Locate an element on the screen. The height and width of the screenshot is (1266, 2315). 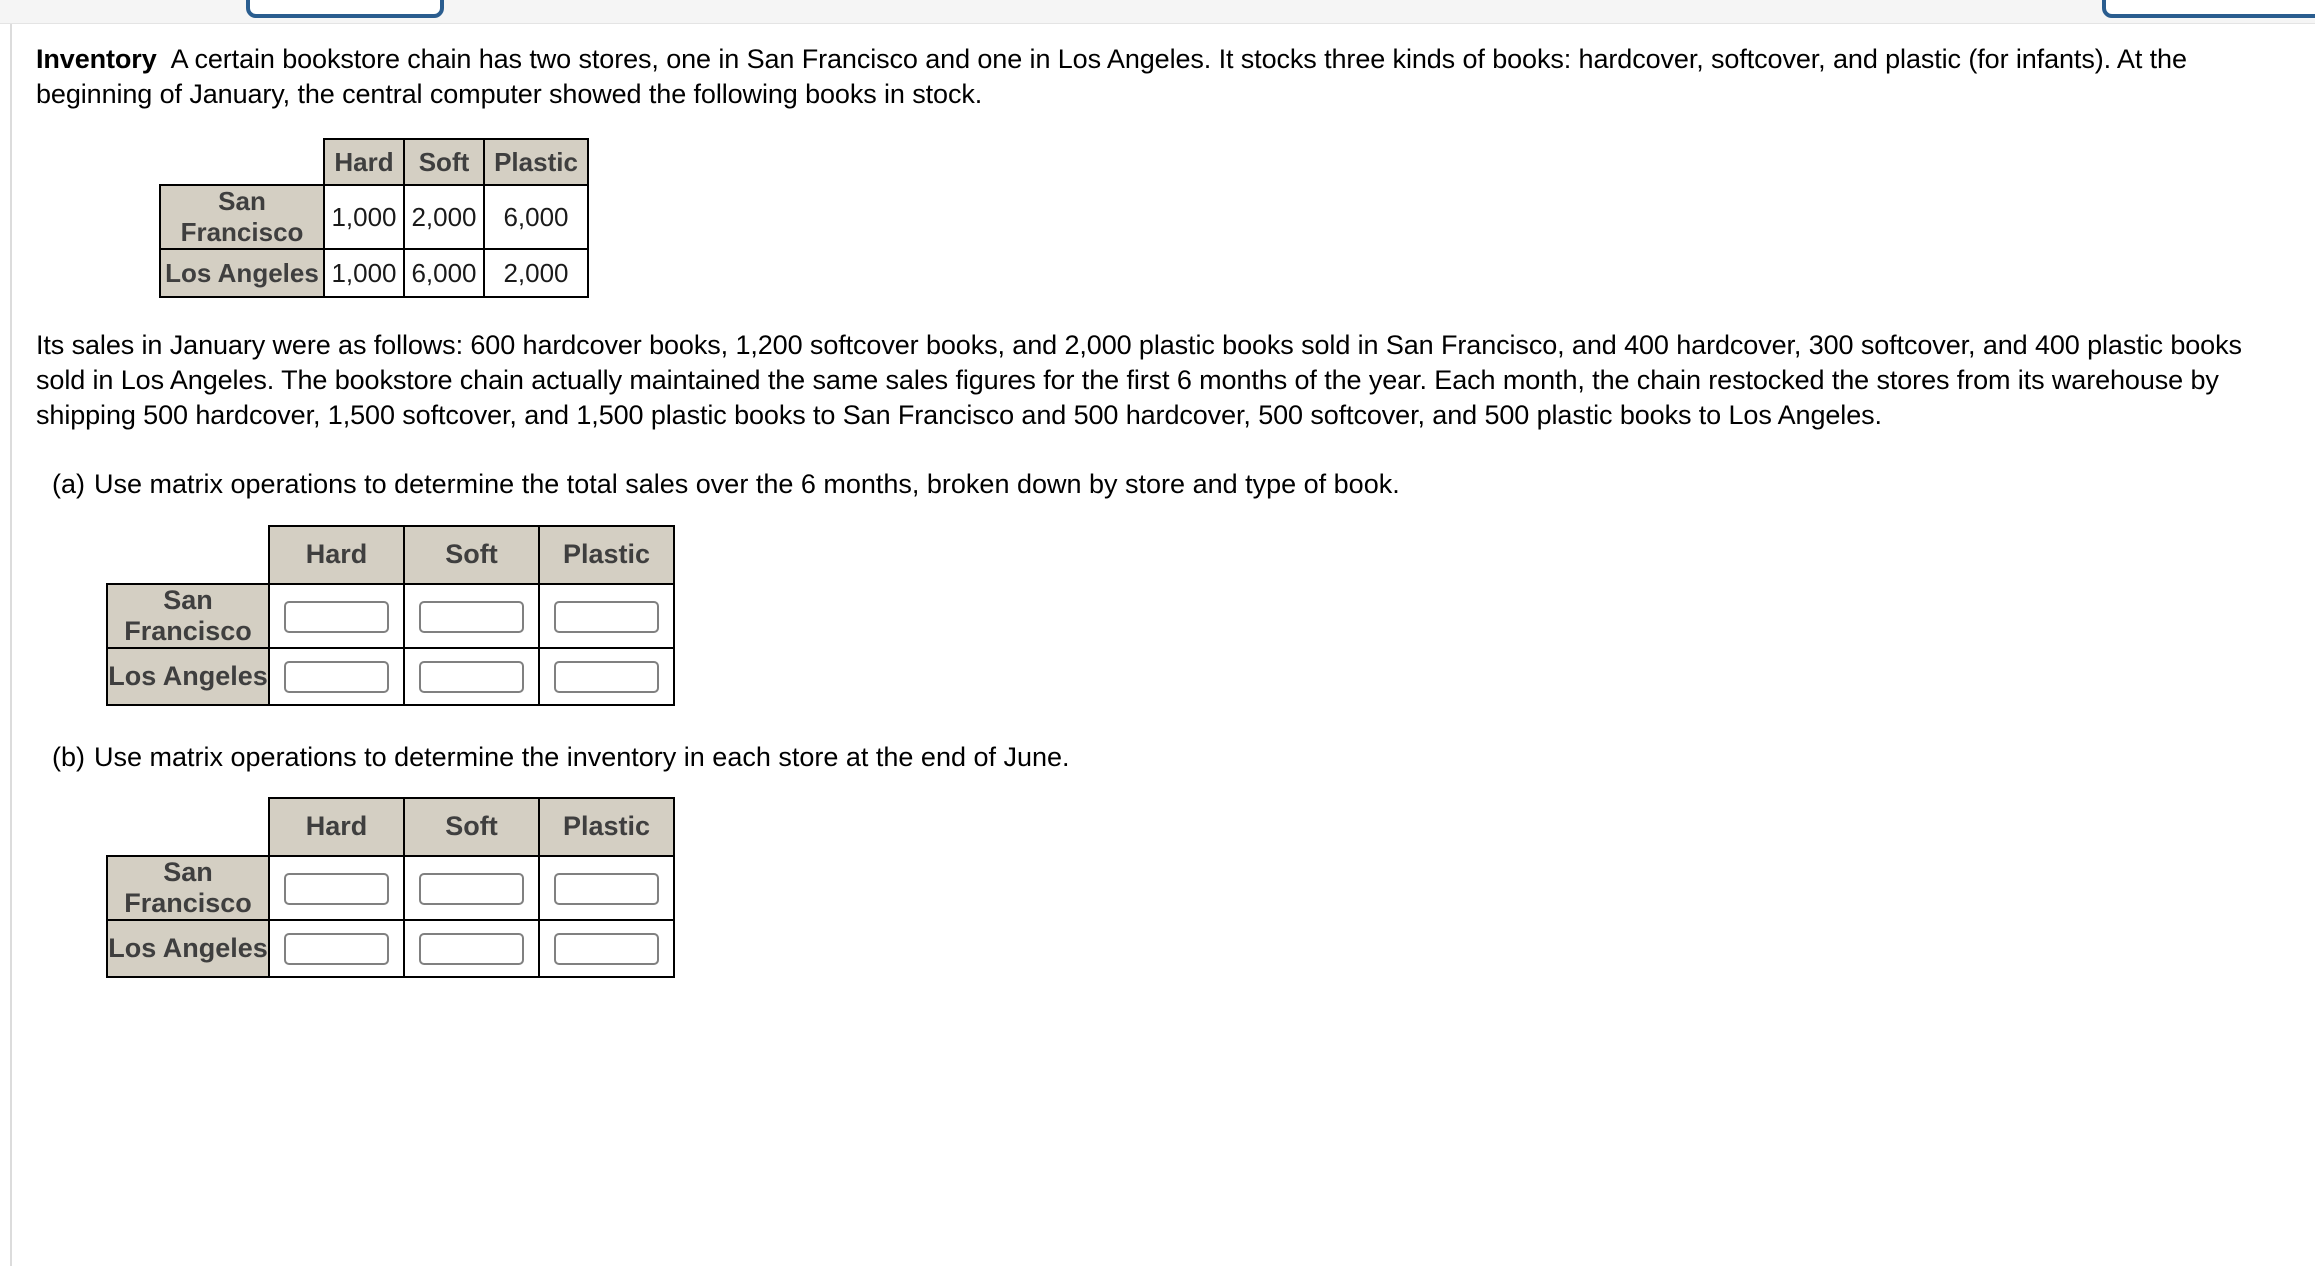
stock-la-hard: 1,000 is located at coordinates (364, 273).